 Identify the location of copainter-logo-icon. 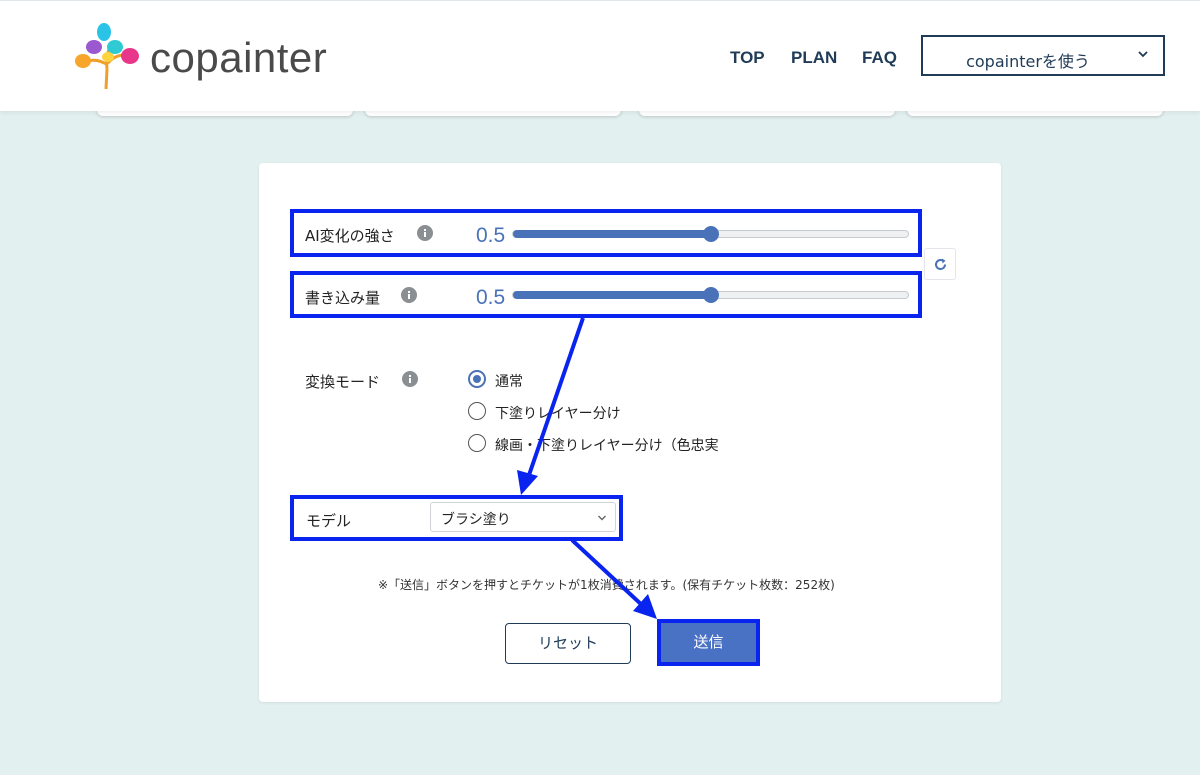
(110, 56).